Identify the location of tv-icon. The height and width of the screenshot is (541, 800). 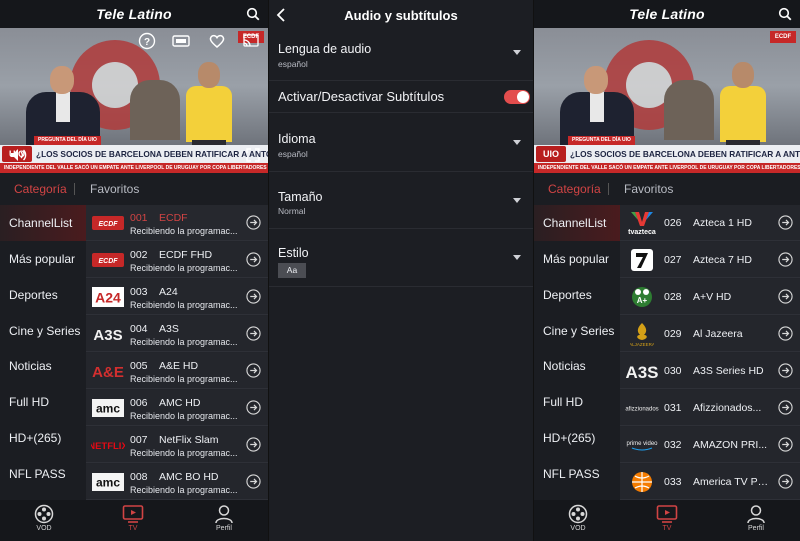
(133, 514).